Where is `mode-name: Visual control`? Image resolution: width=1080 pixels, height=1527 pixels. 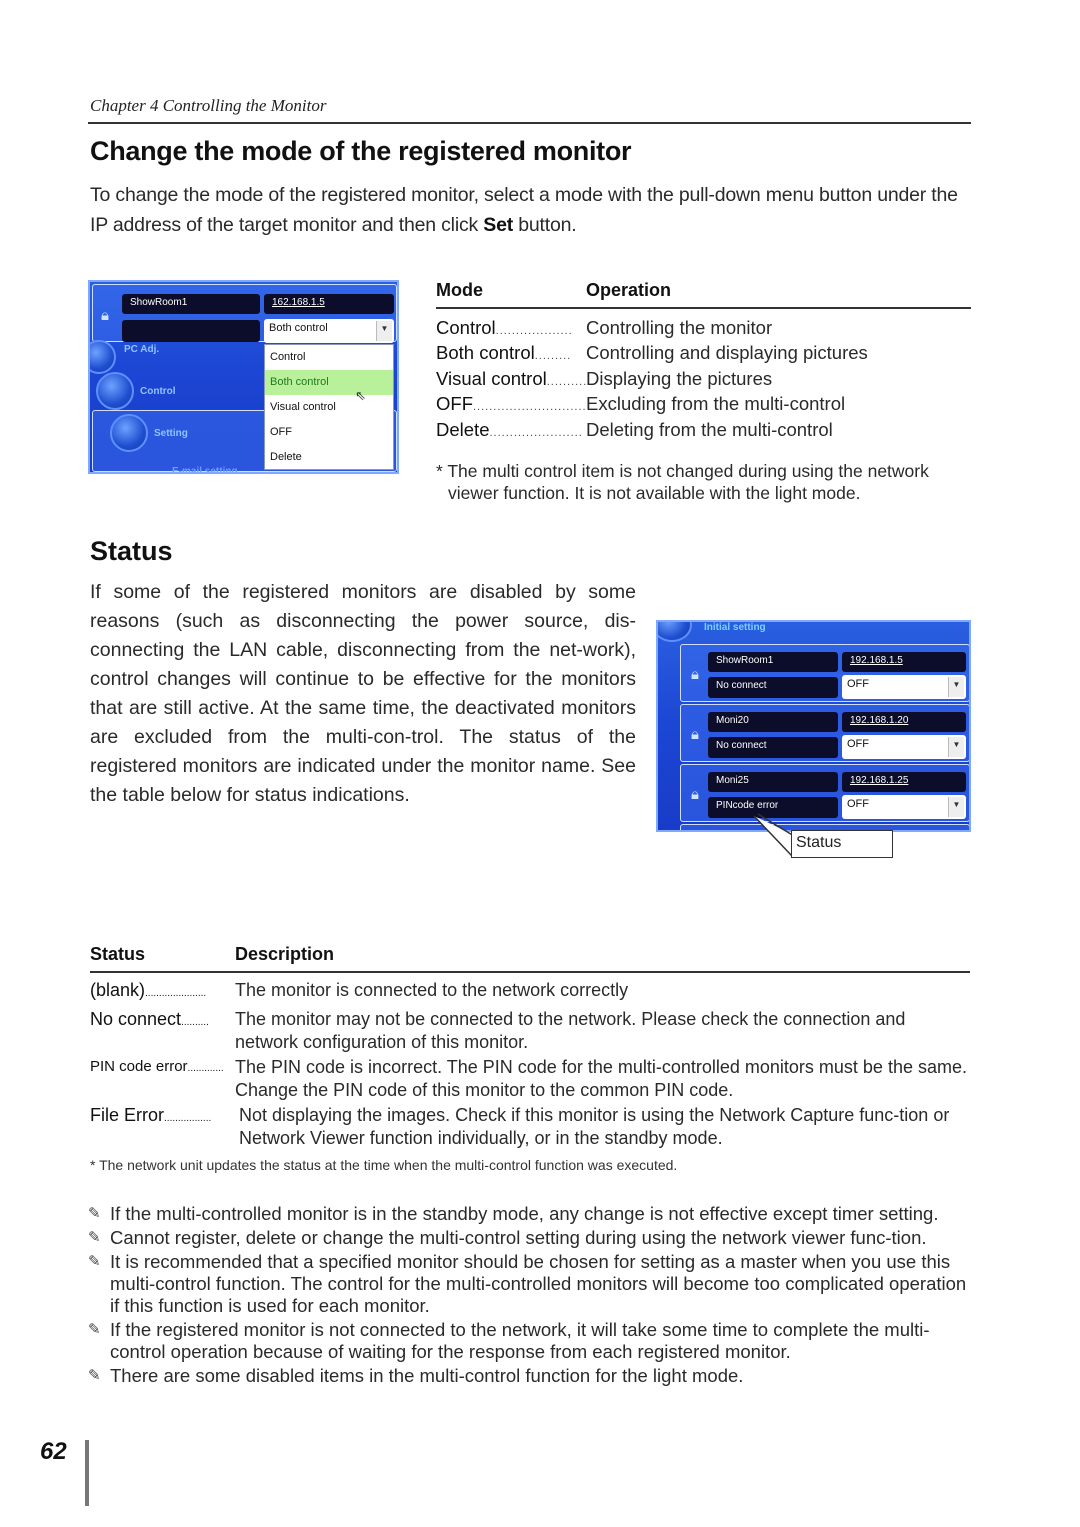
mode-name: Visual control is located at coordinates (491, 378).